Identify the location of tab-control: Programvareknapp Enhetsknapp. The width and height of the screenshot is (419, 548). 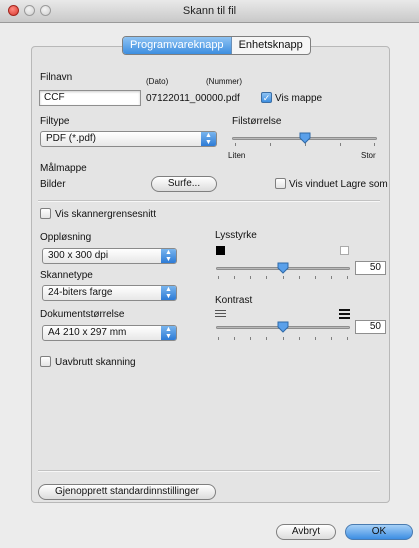
(216, 45).